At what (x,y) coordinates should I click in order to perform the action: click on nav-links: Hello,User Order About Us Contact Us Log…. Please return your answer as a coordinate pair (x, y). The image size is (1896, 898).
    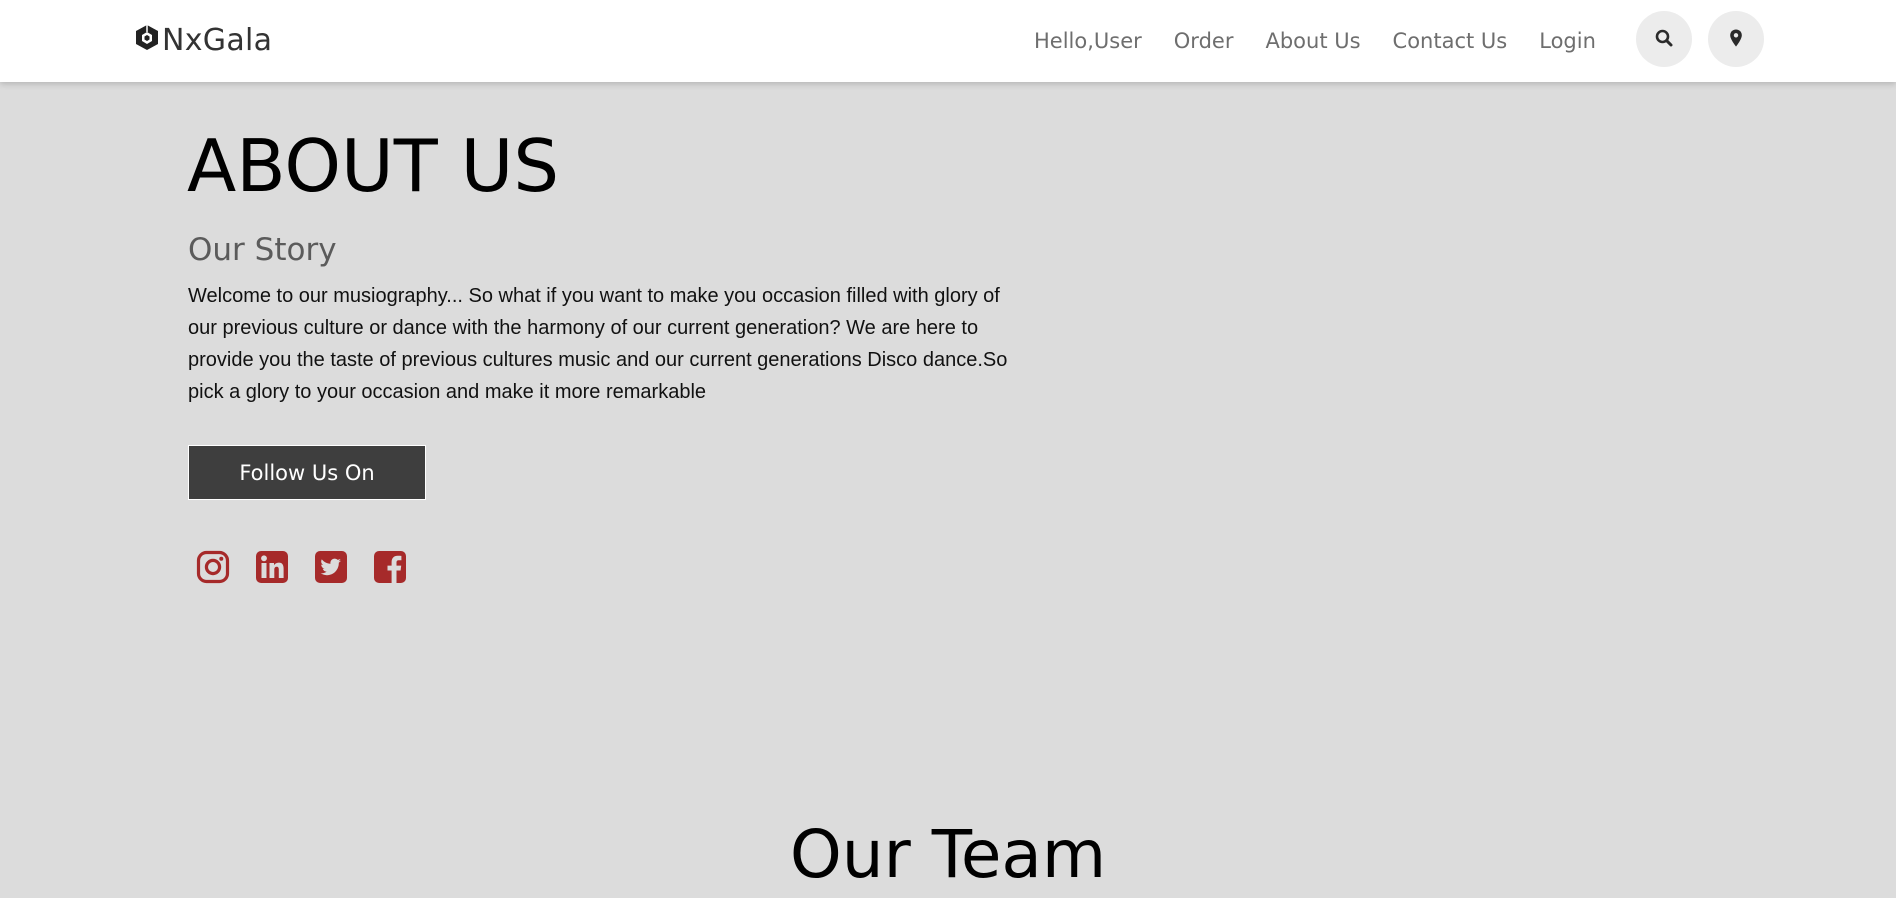
    Looking at the image, I should click on (1331, 41).